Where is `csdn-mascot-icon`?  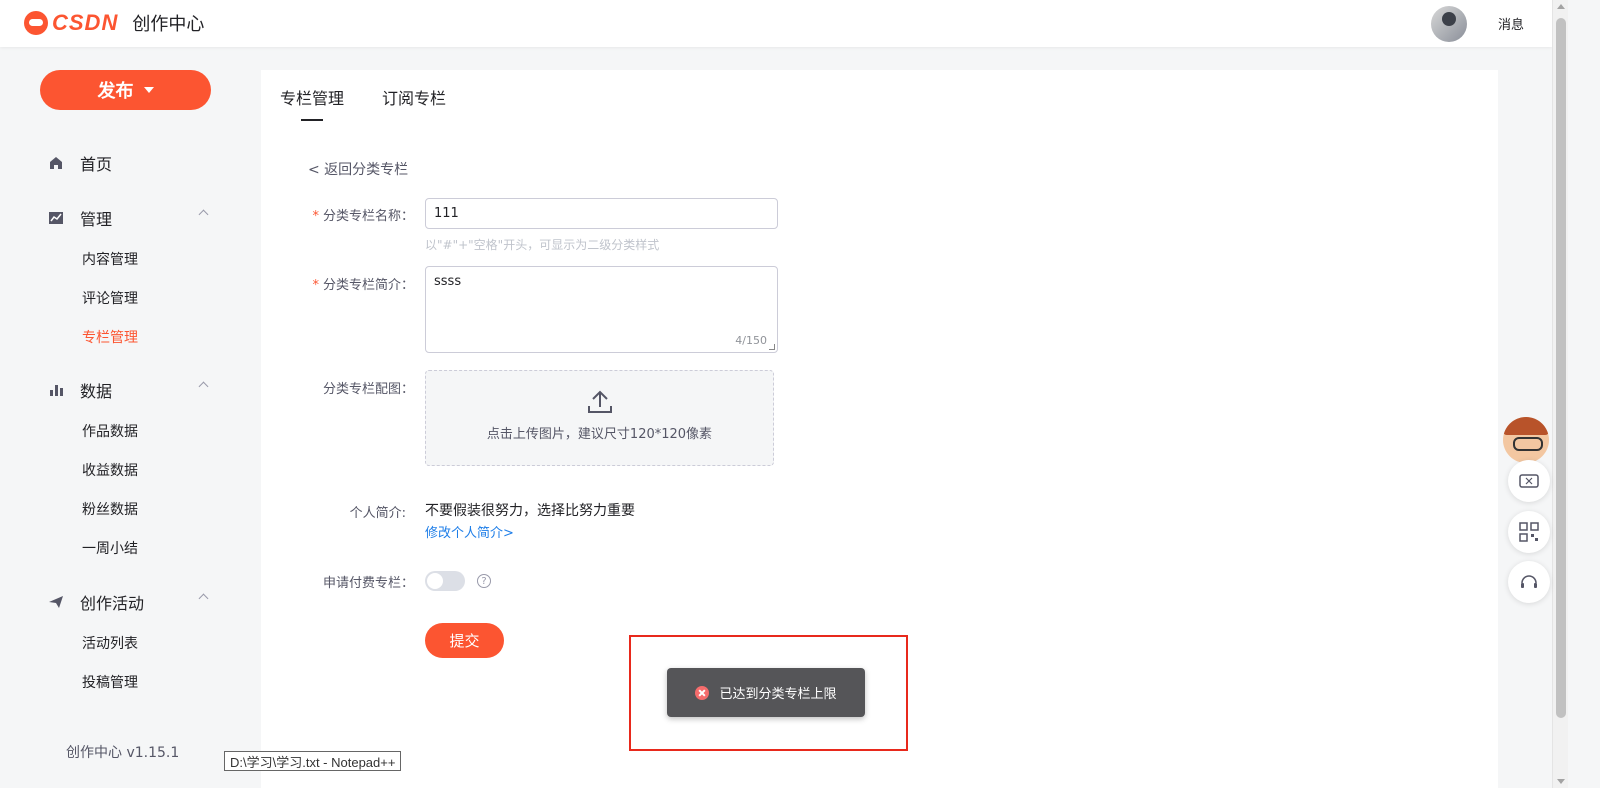 csdn-mascot-icon is located at coordinates (36, 23).